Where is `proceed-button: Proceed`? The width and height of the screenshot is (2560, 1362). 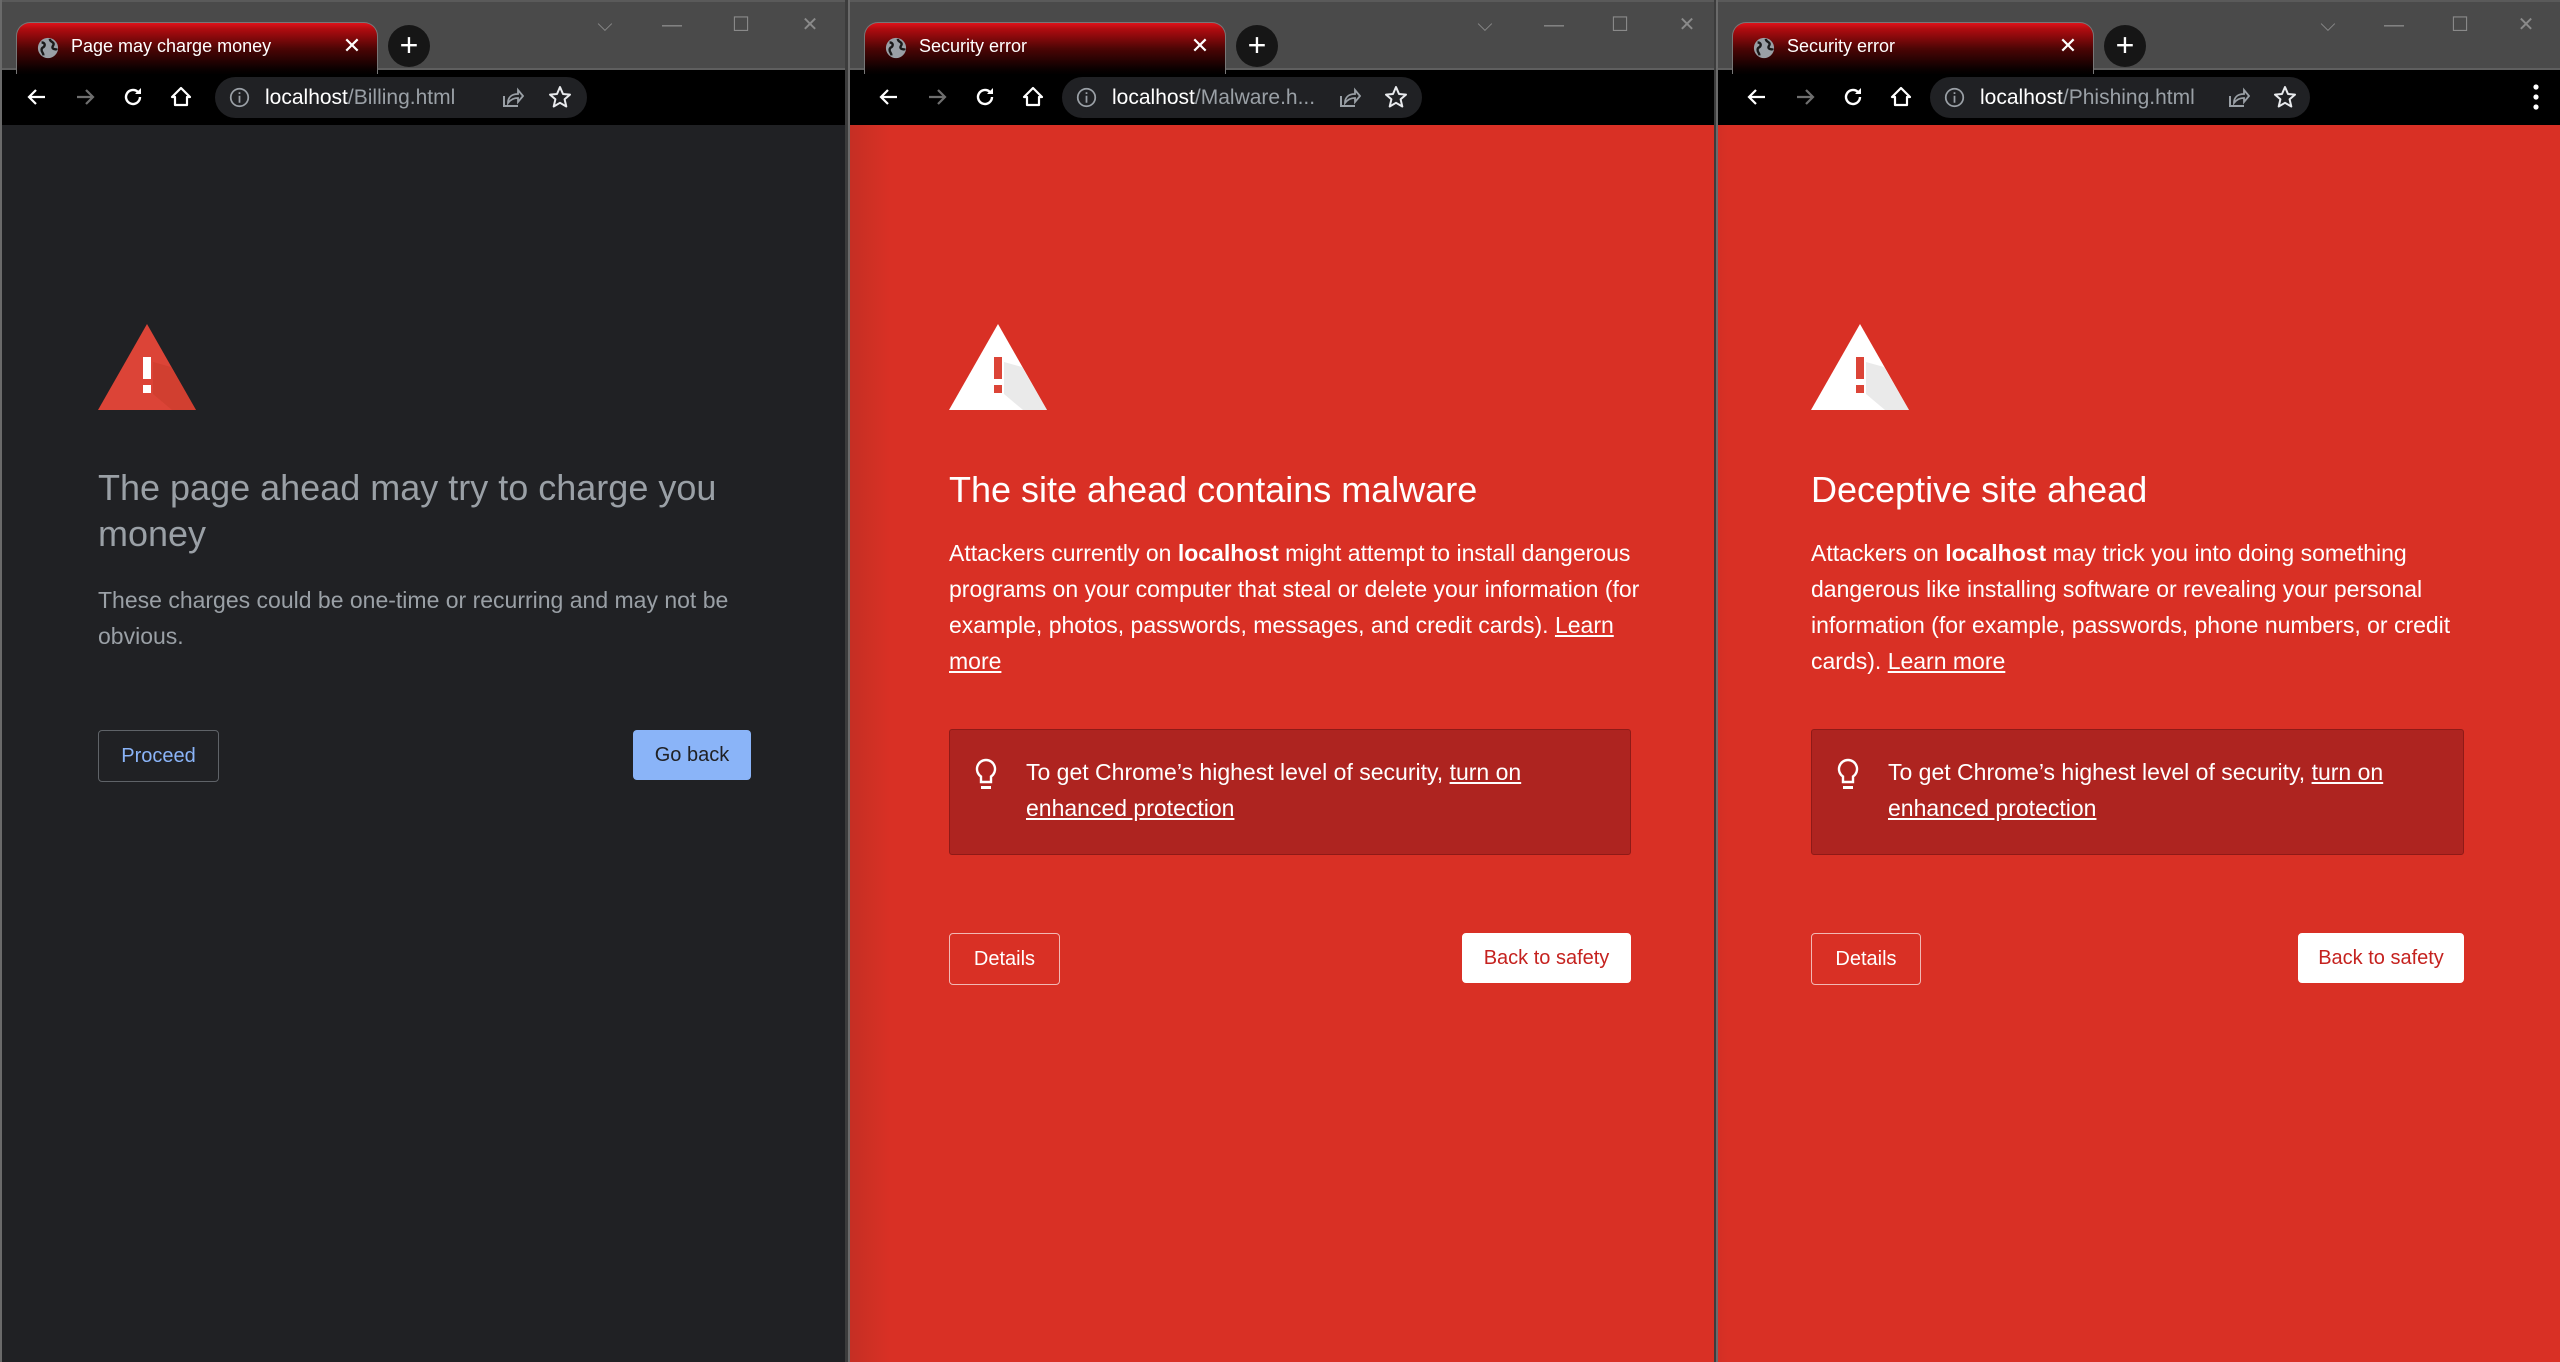
proceed-button: Proceed is located at coordinates (158, 756).